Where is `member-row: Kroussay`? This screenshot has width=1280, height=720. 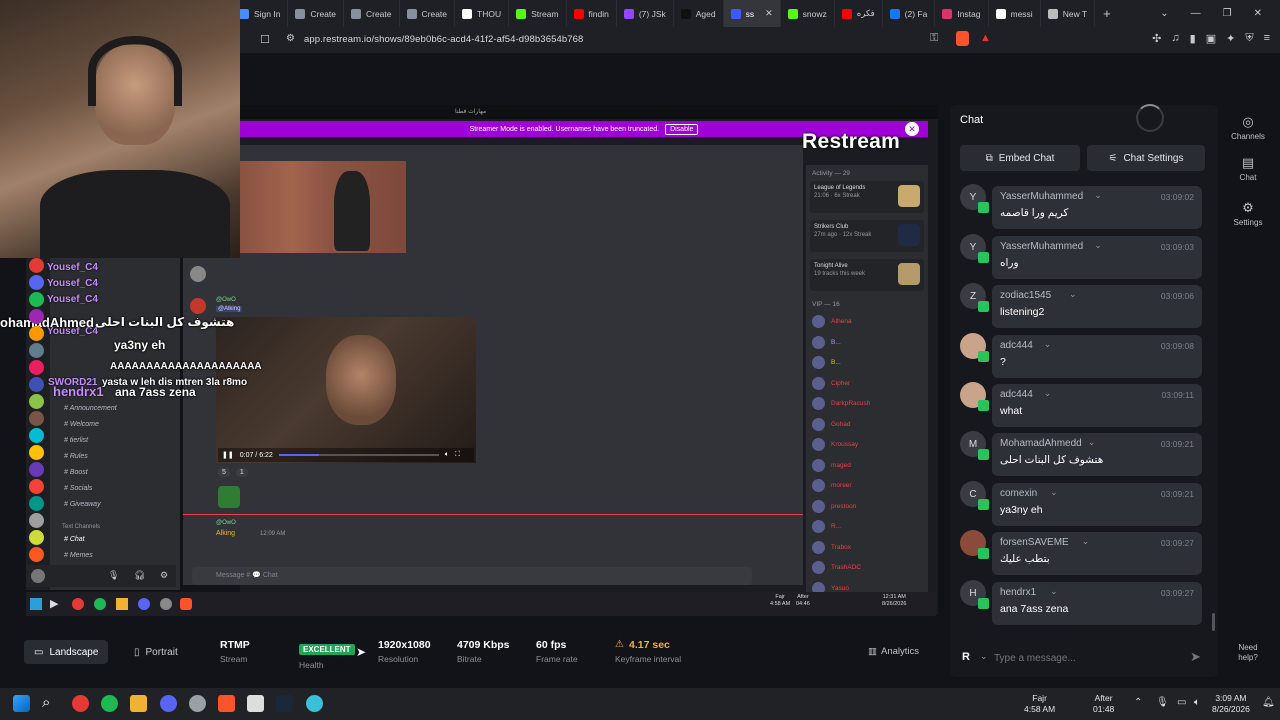 member-row: Kroussay is located at coordinates (835, 444).